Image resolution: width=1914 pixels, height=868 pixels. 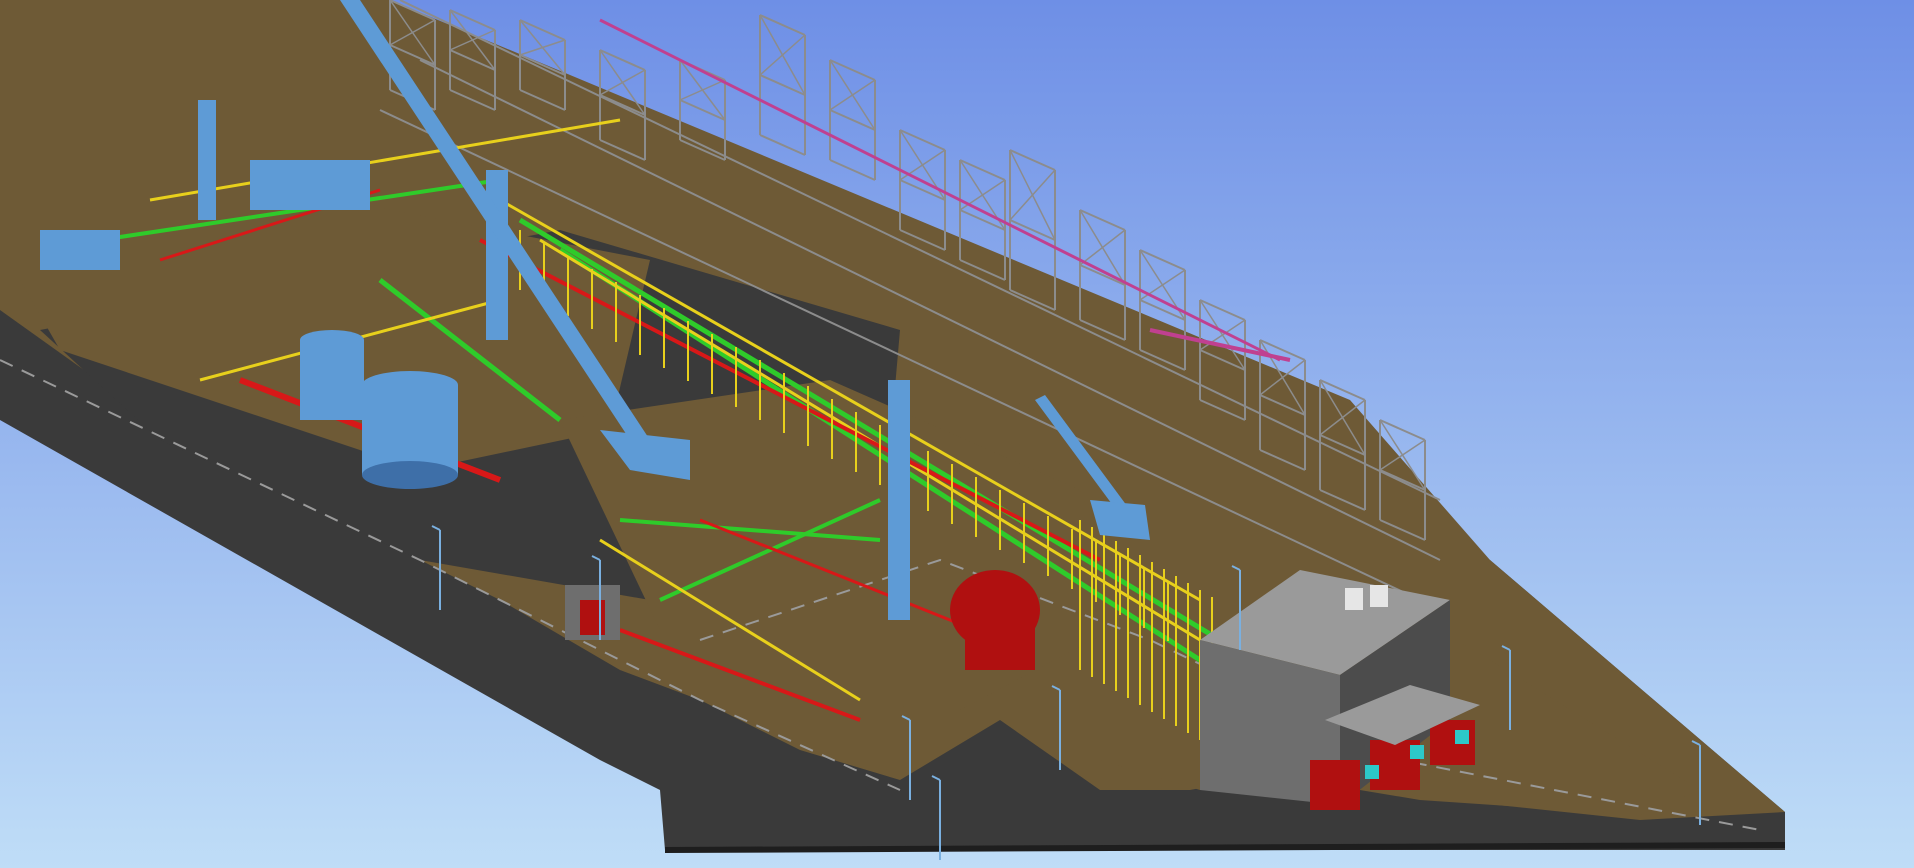 What do you see at coordinates (310, 185) in the screenshot?
I see `exchanger-west` at bounding box center [310, 185].